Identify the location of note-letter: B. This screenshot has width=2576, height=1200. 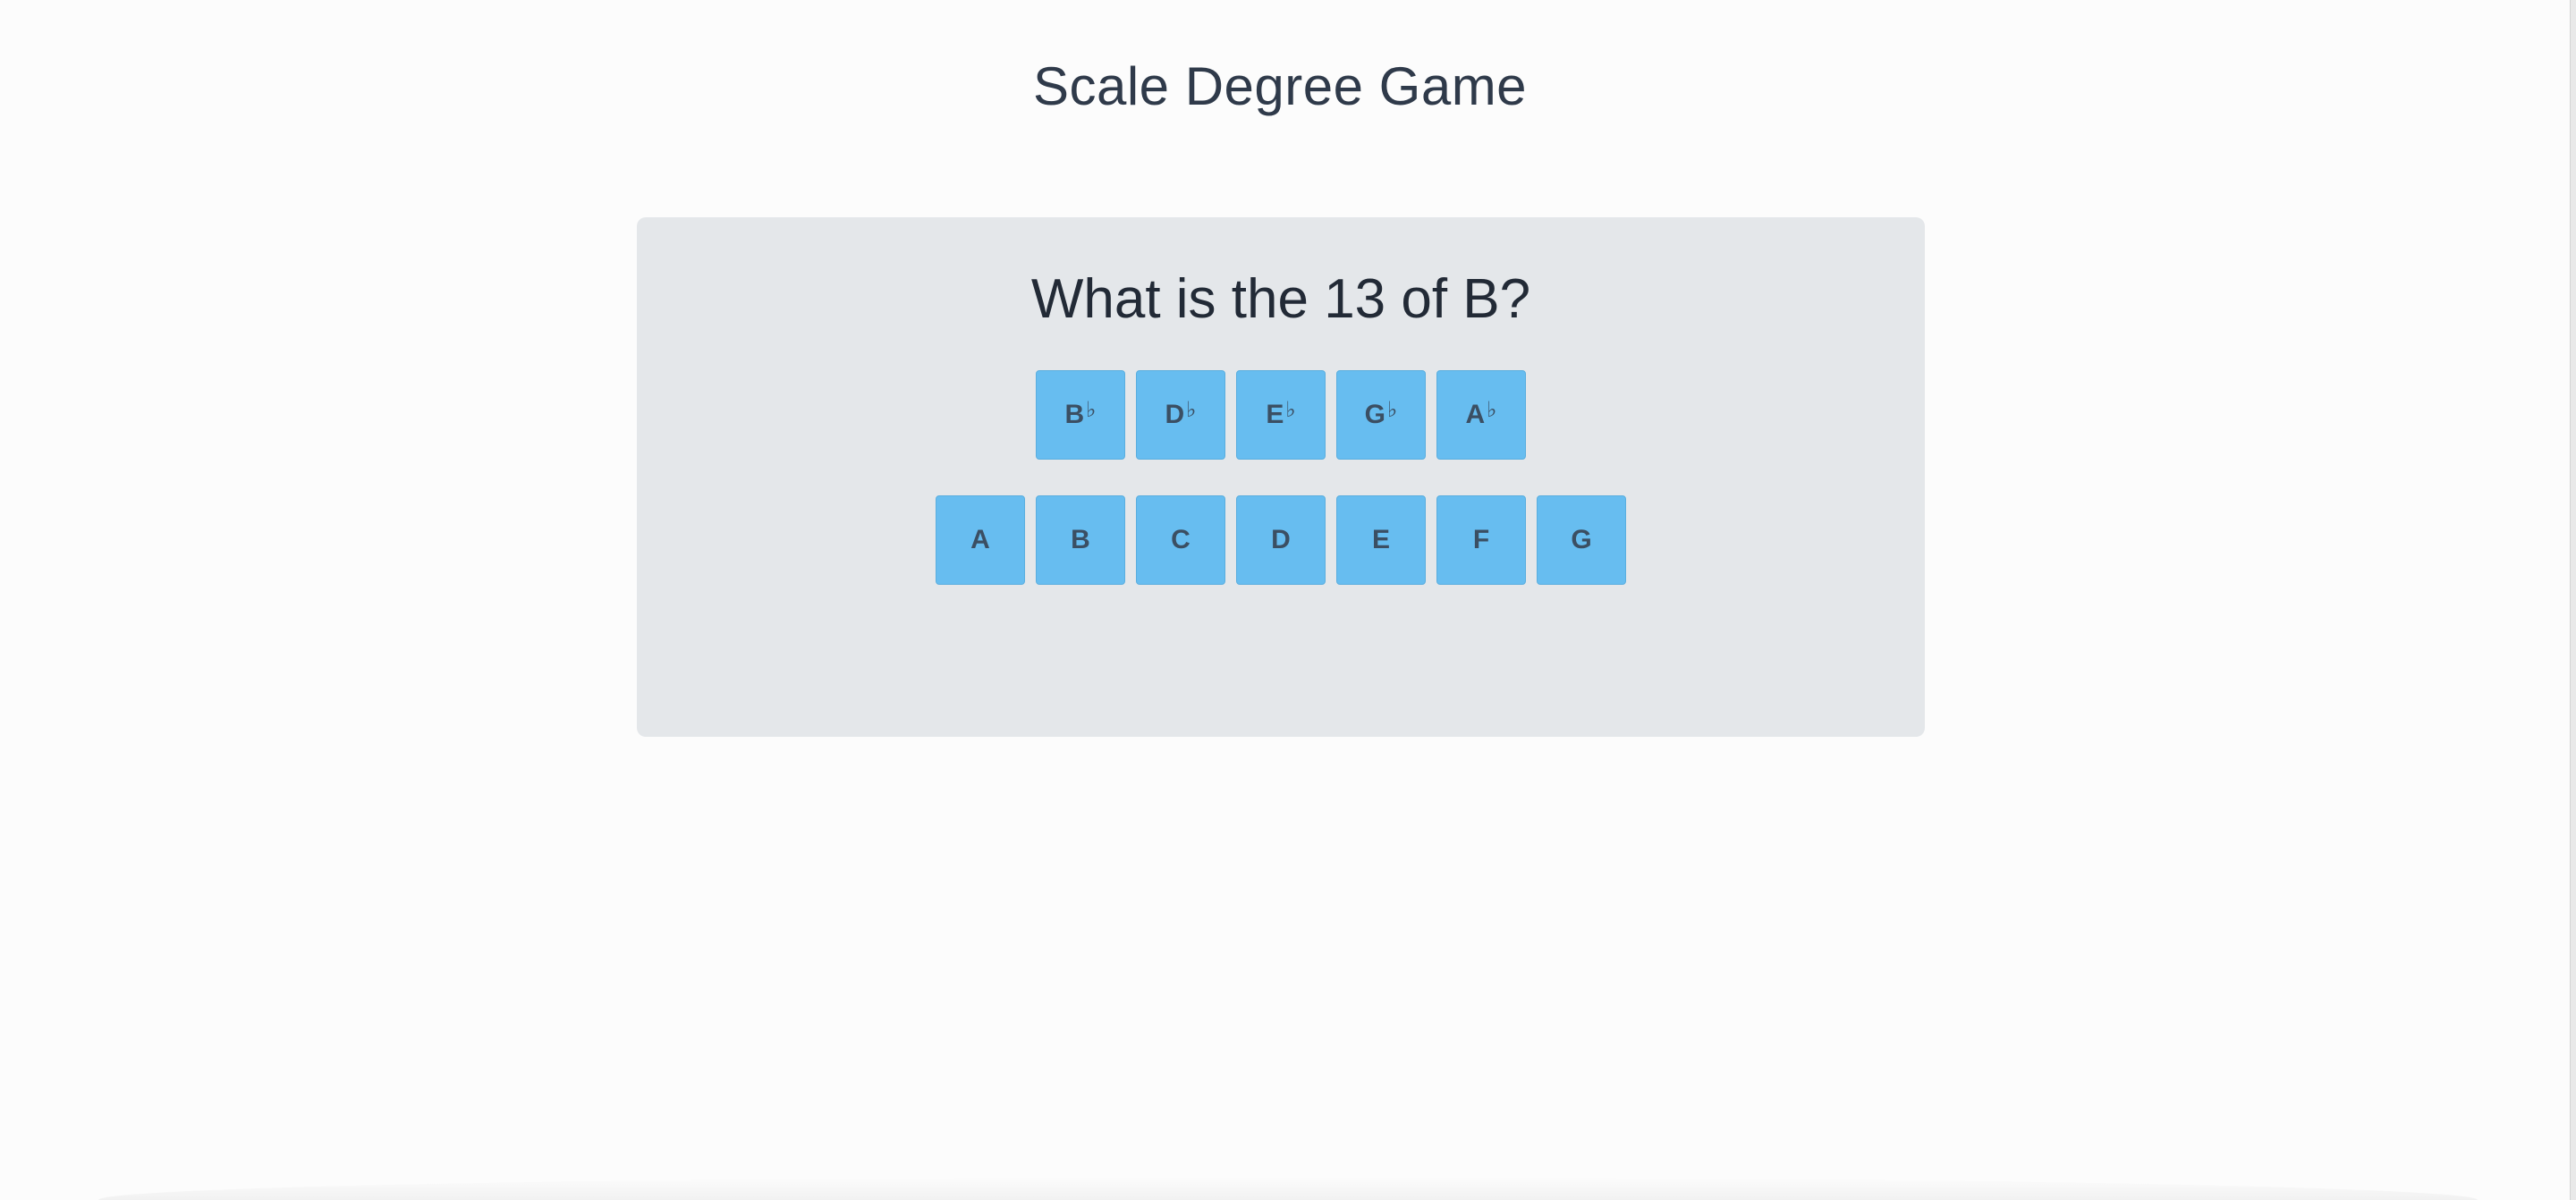
(1074, 414).